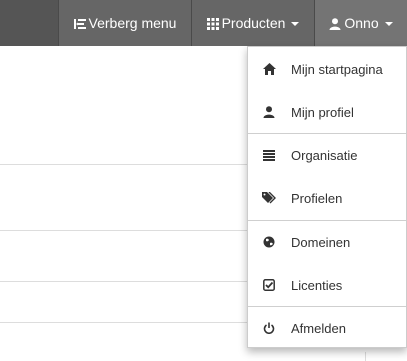 The height and width of the screenshot is (361, 407). I want to click on menu-item-profile: Mijn profiel, so click(327, 112).